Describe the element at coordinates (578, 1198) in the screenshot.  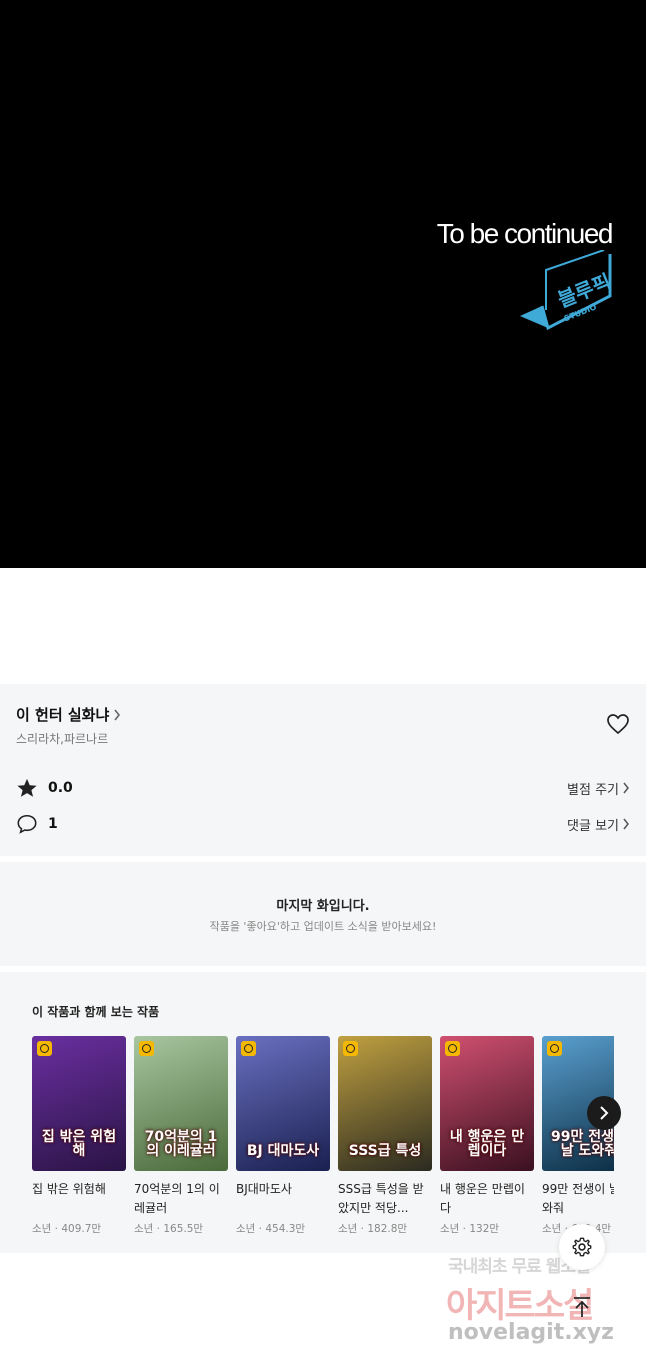
I see `recommendation-title: 99만 전생이 날 도와줘` at that location.